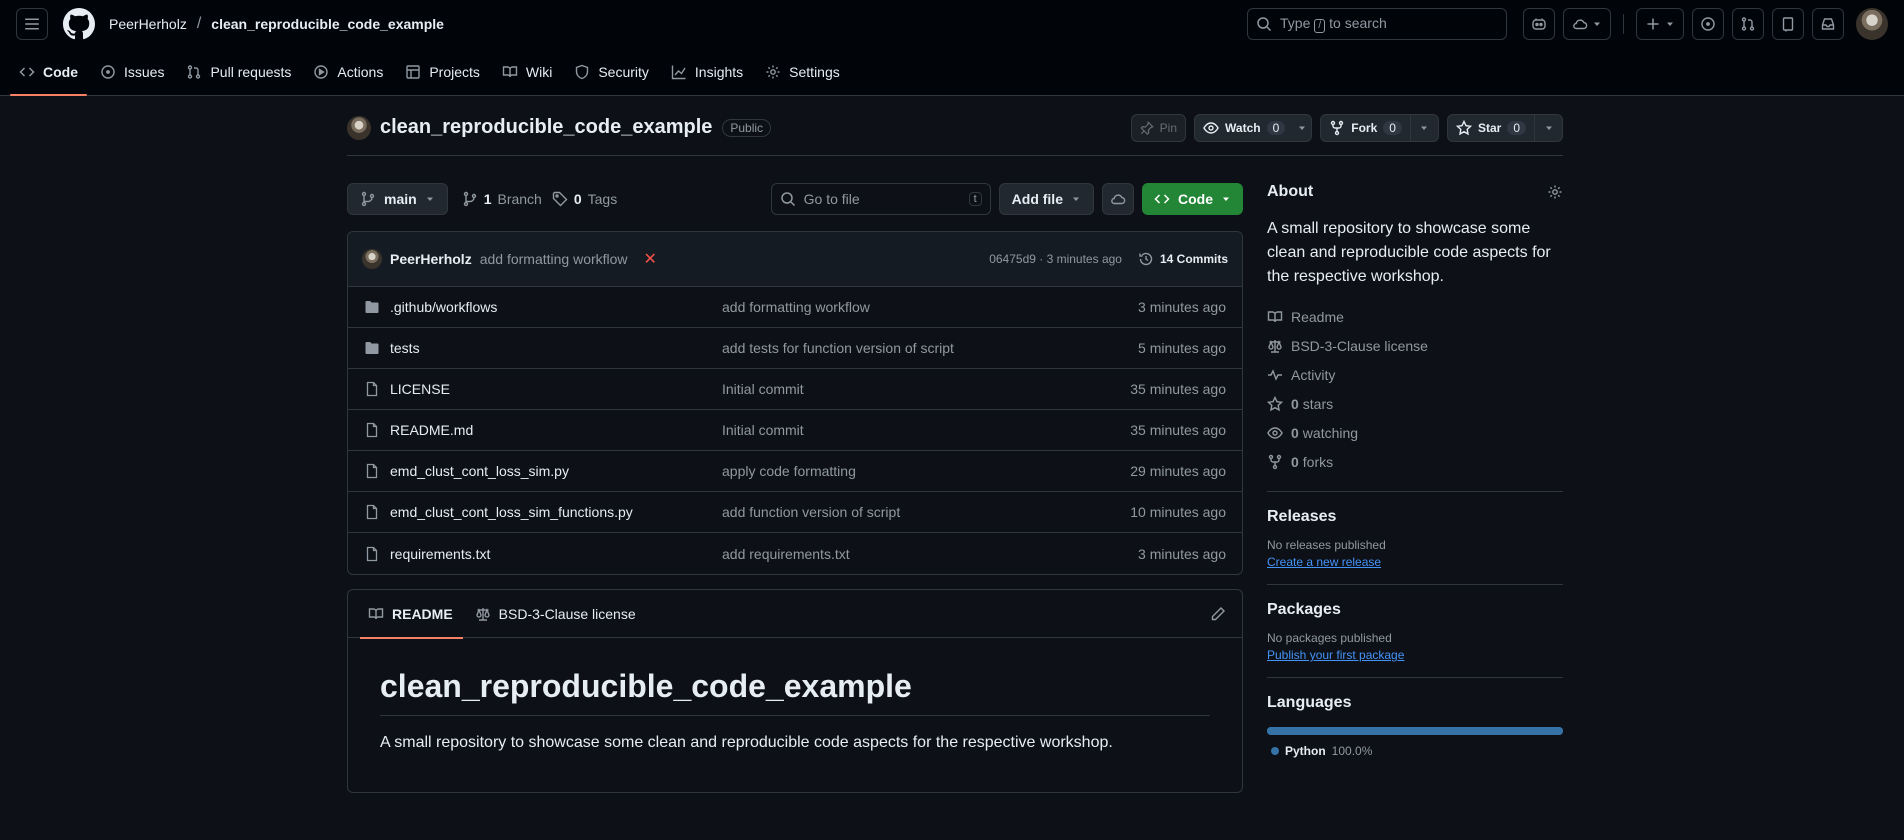 This screenshot has height=840, width=1904. What do you see at coordinates (1243, 127) in the screenshot?
I see `watch-label: Watch` at bounding box center [1243, 127].